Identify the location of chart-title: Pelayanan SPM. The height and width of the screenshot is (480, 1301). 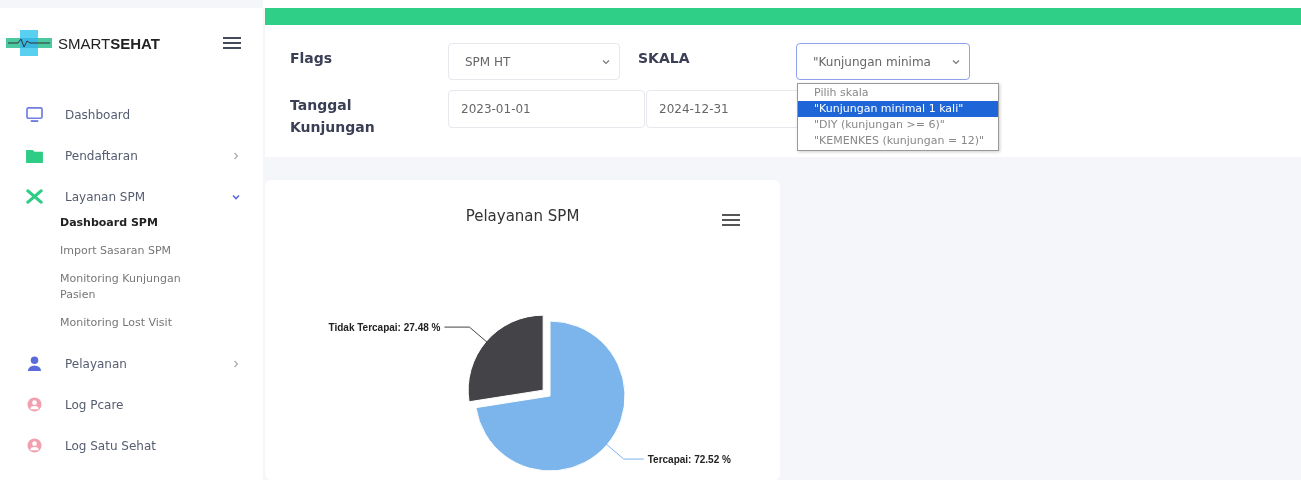
(522, 216).